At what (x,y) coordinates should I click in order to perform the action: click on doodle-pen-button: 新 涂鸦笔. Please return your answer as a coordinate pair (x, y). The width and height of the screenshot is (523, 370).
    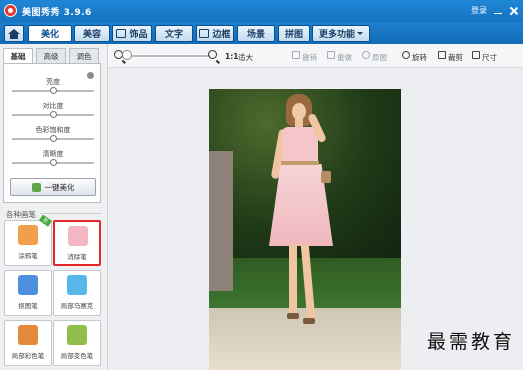
    Looking at the image, I should click on (28, 240).